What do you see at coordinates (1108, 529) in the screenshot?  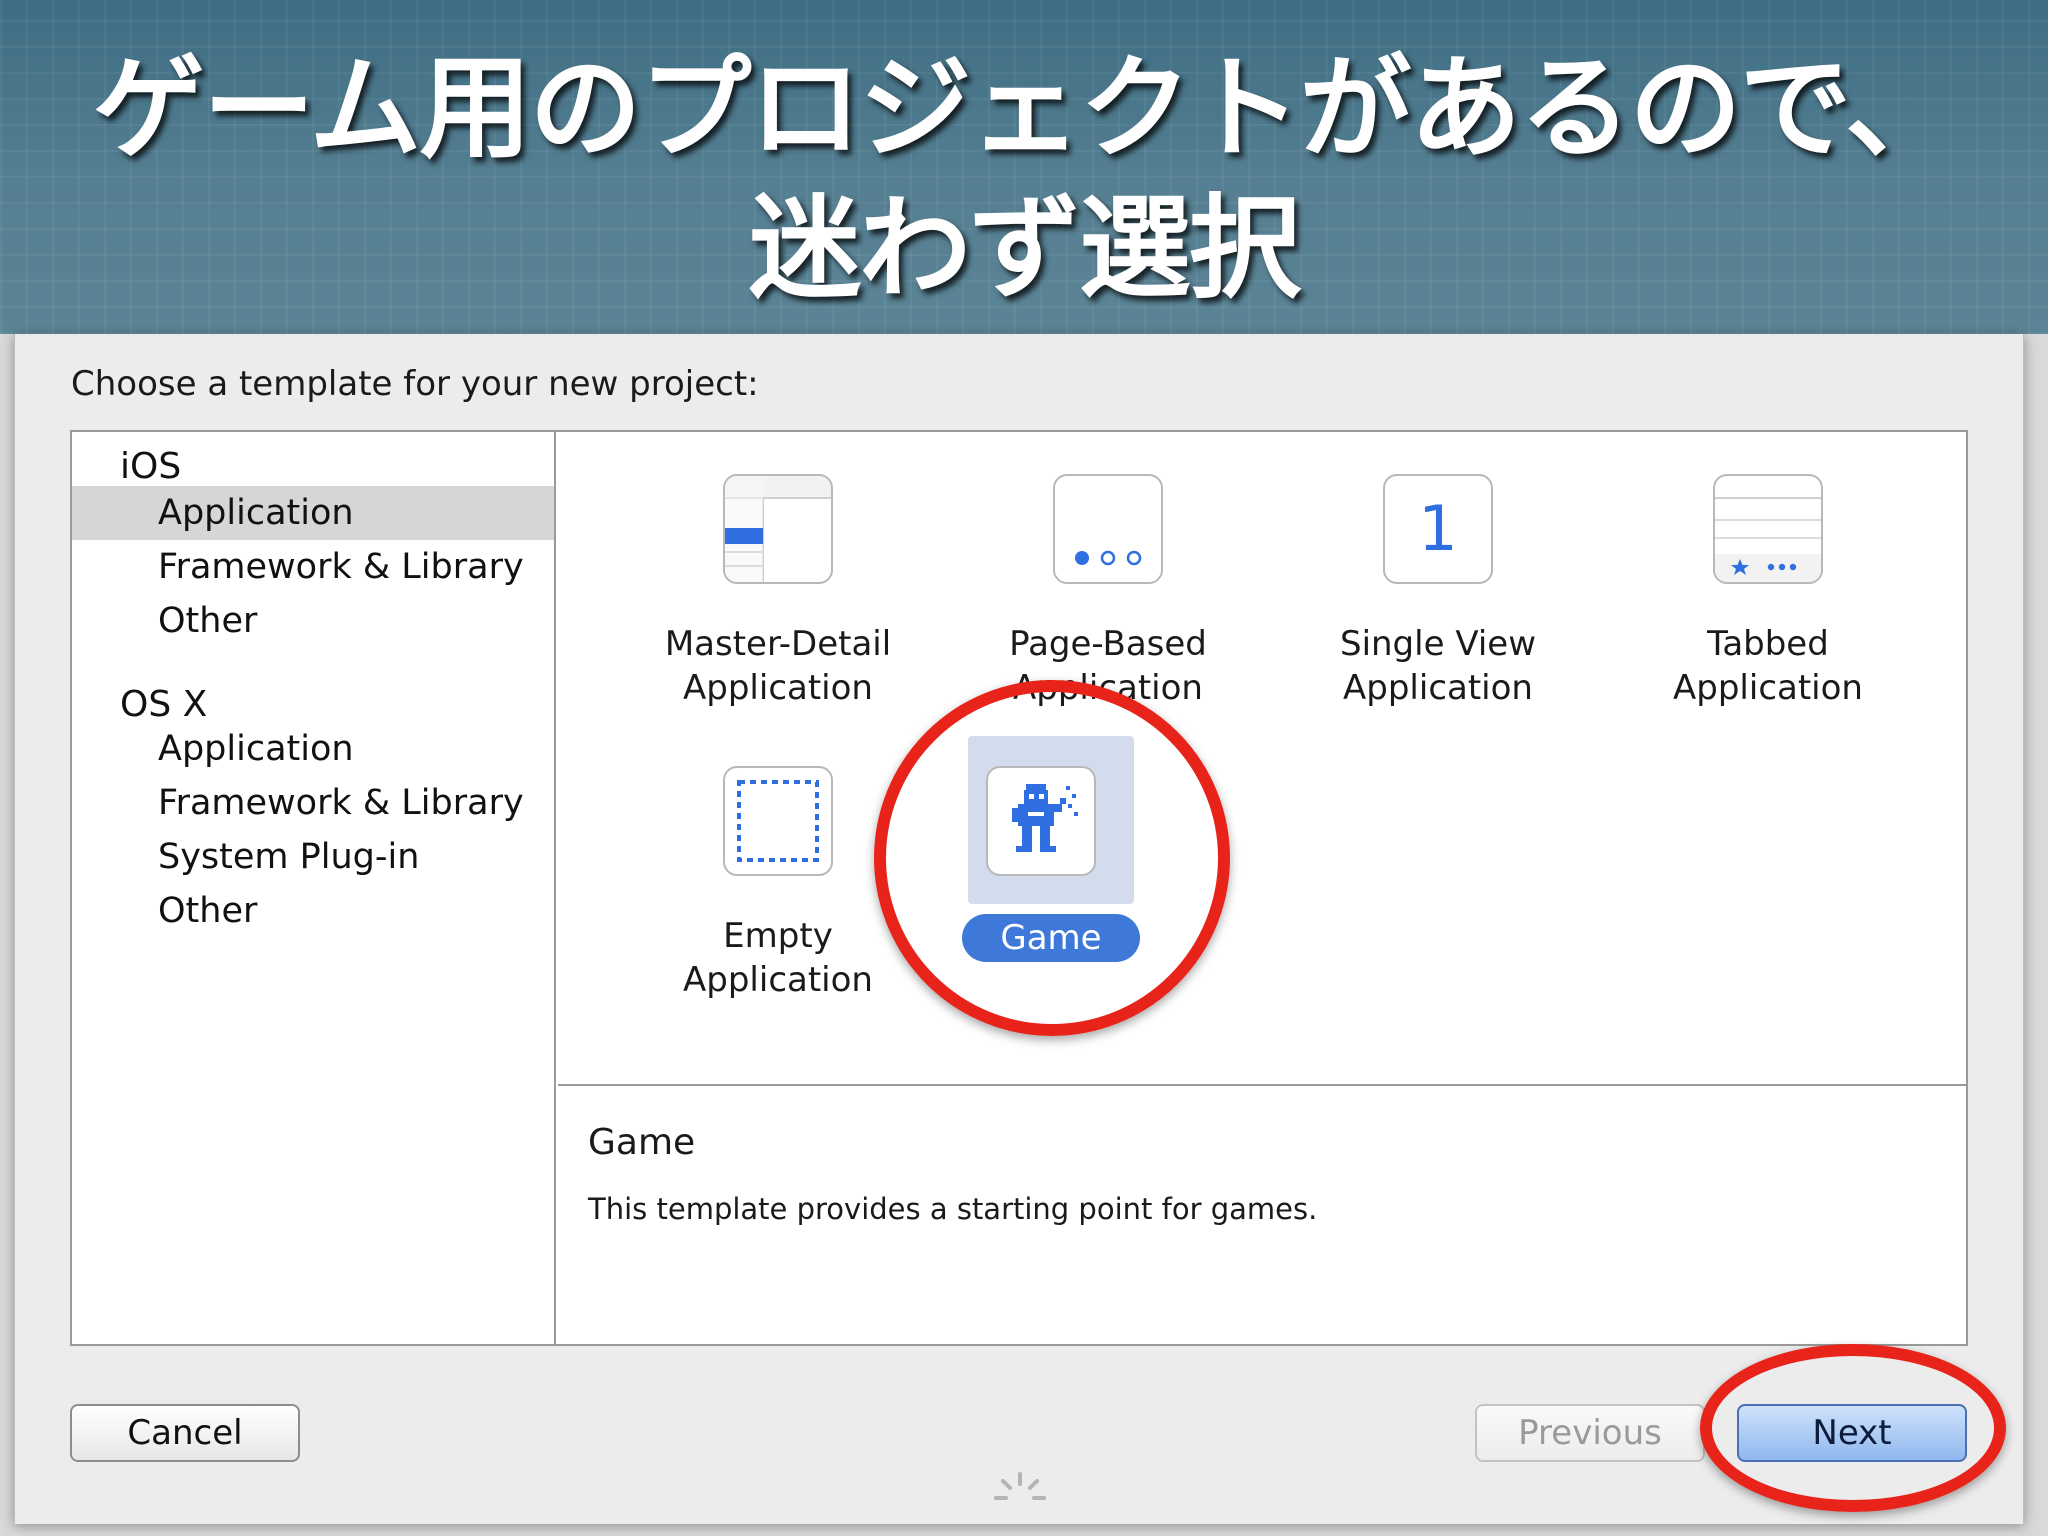 I see `page-based-icon` at bounding box center [1108, 529].